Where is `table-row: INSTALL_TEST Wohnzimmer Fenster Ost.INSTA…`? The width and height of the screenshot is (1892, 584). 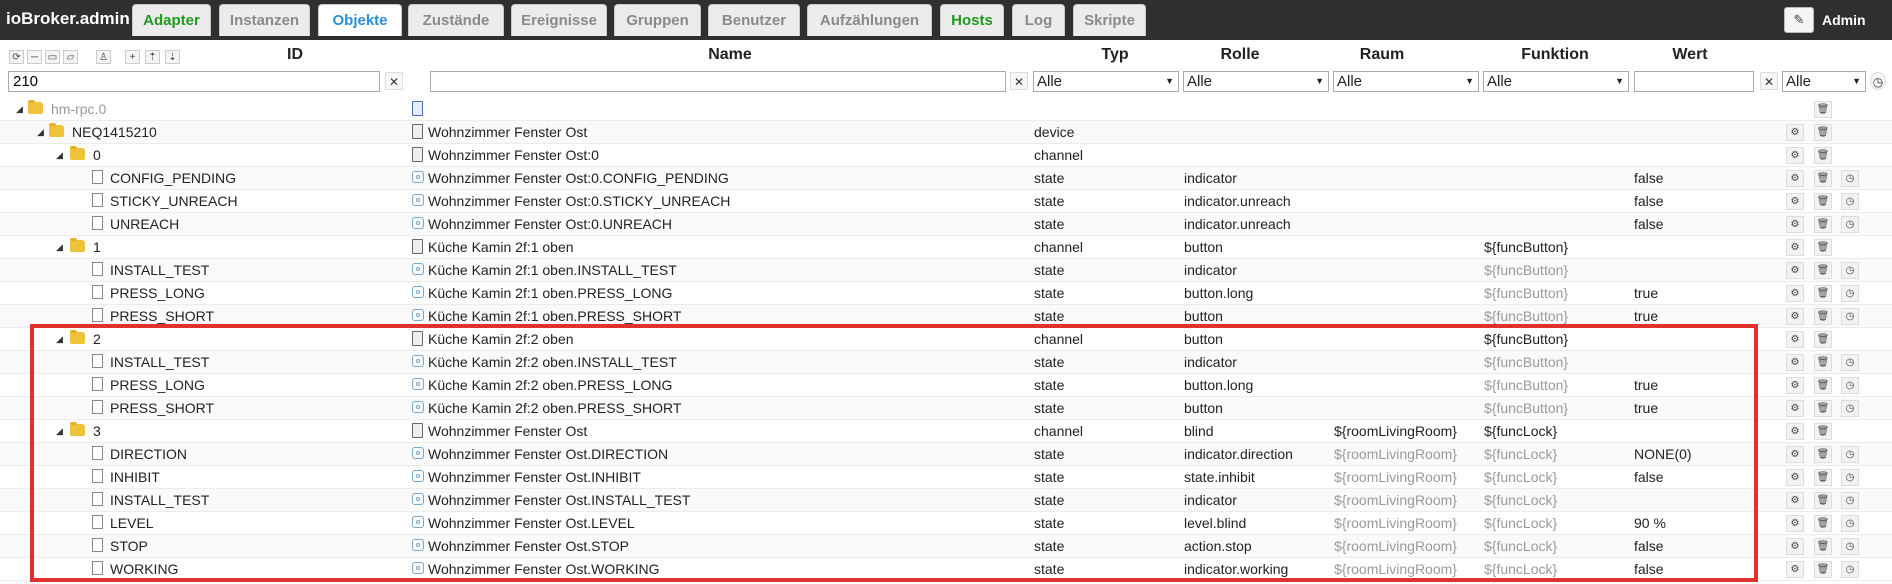 table-row: INSTALL_TEST Wohnzimmer Fenster Ost.INSTA… is located at coordinates (946, 500).